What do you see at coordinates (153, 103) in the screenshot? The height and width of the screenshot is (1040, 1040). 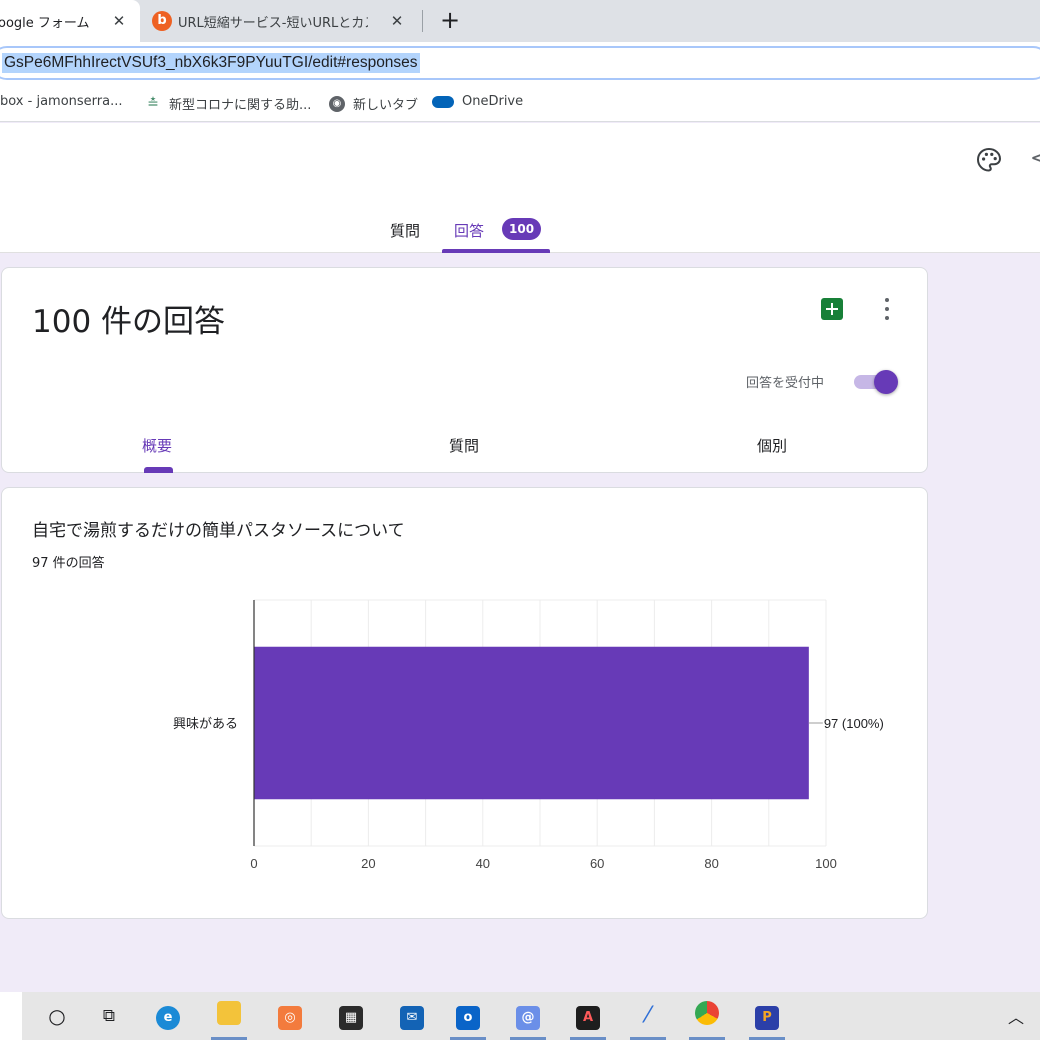 I see `news-icon: ≛` at bounding box center [153, 103].